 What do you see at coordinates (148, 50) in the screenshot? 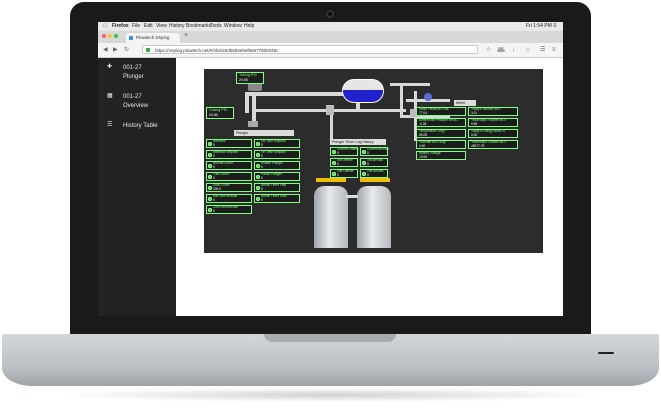
I see `lock-icon` at bounding box center [148, 50].